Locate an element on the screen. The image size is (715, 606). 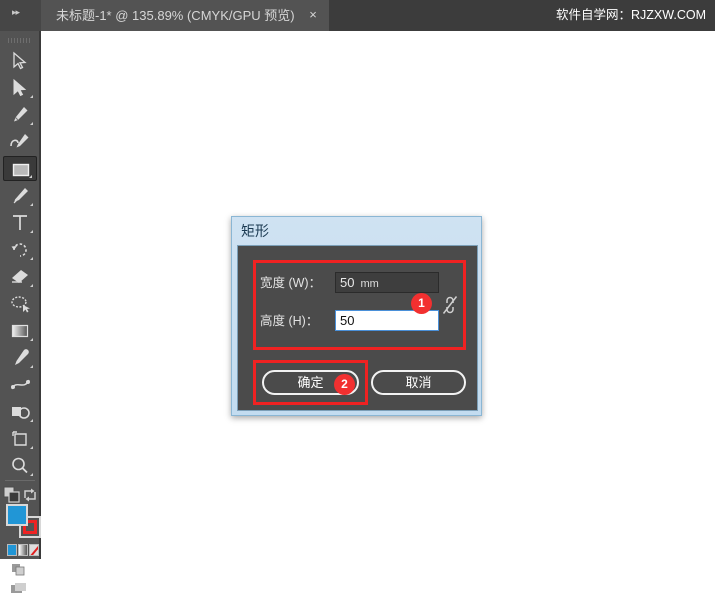
eraser-icon is located at coordinates (20, 276).